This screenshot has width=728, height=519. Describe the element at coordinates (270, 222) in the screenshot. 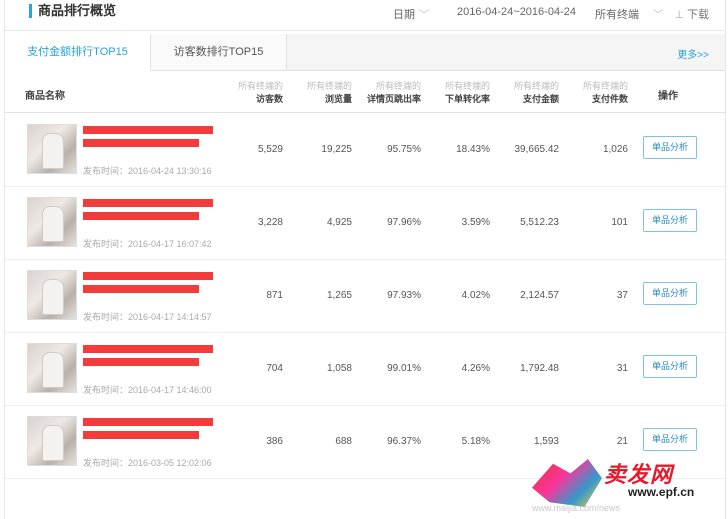

I see `visitors-value: 3,228` at that location.